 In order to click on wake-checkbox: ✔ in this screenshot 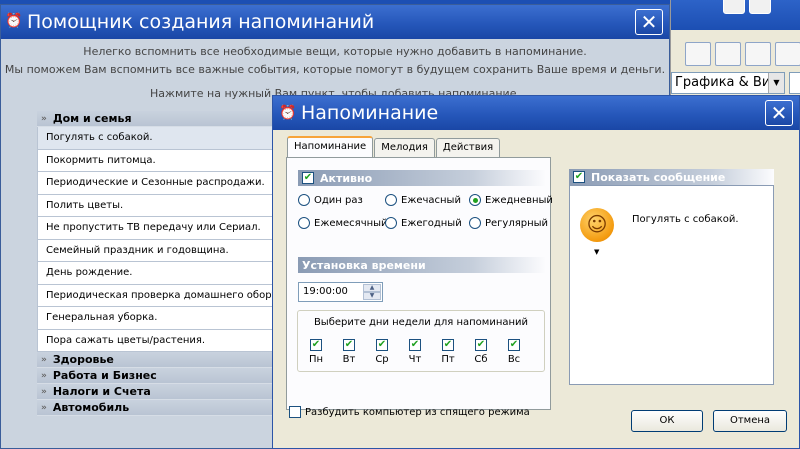, I will do `click(295, 412)`.